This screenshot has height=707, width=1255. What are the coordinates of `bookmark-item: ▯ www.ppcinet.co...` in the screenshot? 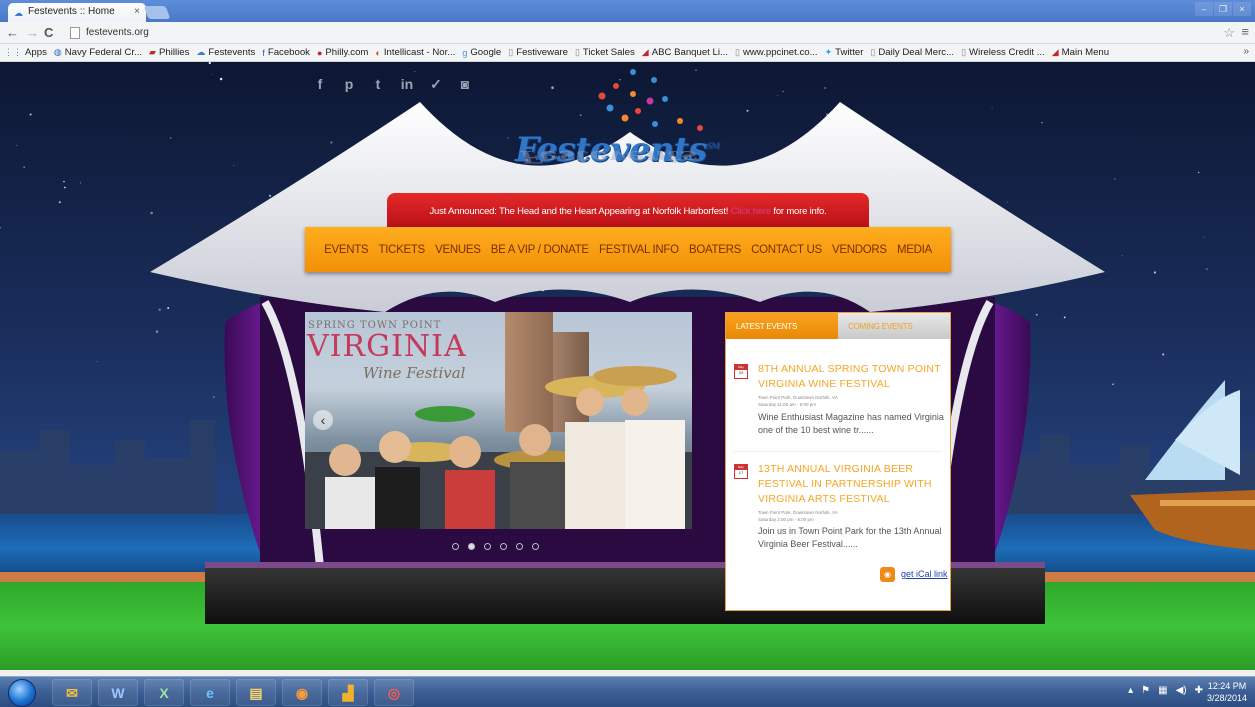 It's located at (776, 52).